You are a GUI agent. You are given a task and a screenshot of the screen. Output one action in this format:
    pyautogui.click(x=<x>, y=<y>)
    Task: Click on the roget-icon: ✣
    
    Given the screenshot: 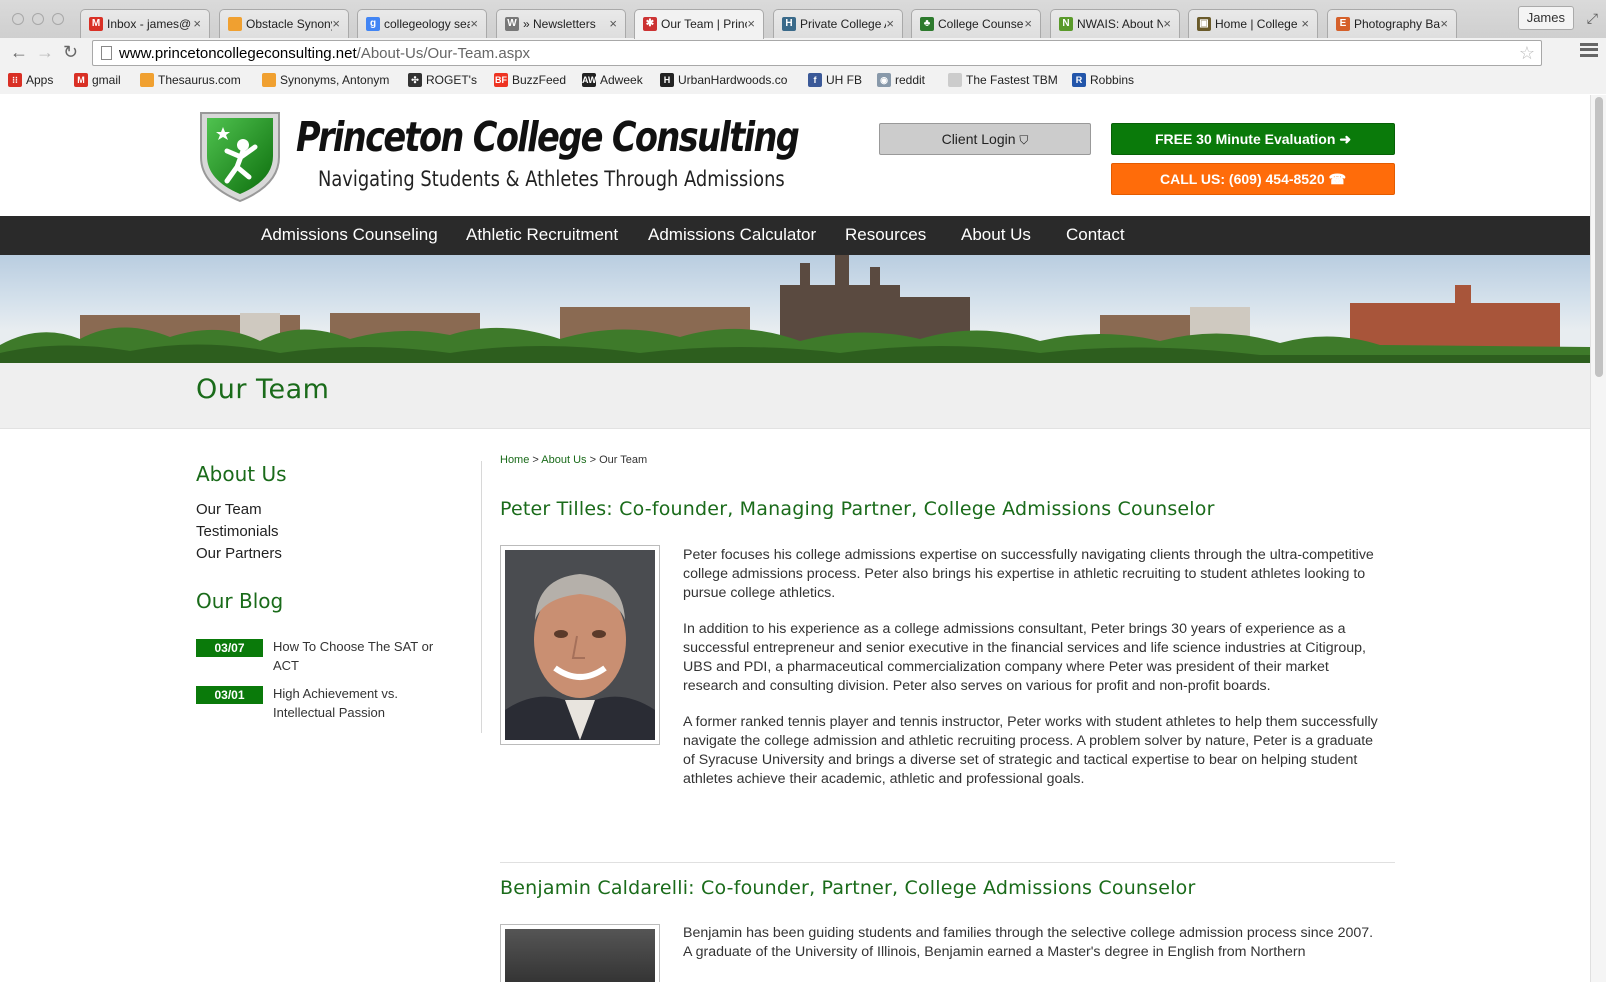 What is the action you would take?
    pyautogui.click(x=415, y=80)
    